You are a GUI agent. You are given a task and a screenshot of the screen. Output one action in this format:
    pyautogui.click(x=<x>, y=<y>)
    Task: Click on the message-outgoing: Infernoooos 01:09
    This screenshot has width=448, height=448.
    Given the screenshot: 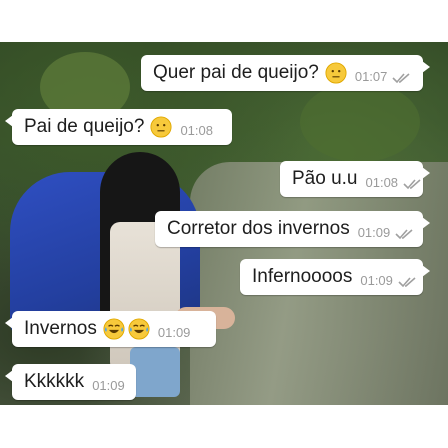 What is the action you would take?
    pyautogui.click(x=335, y=277)
    